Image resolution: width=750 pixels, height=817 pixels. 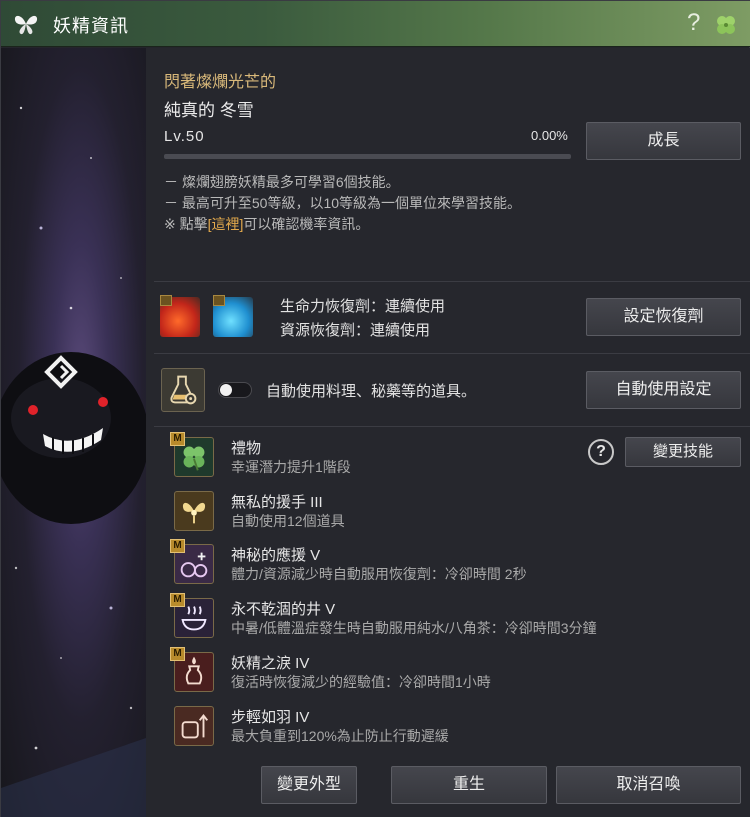 I want to click on skill-name: 無私的援手 III, so click(x=277, y=502).